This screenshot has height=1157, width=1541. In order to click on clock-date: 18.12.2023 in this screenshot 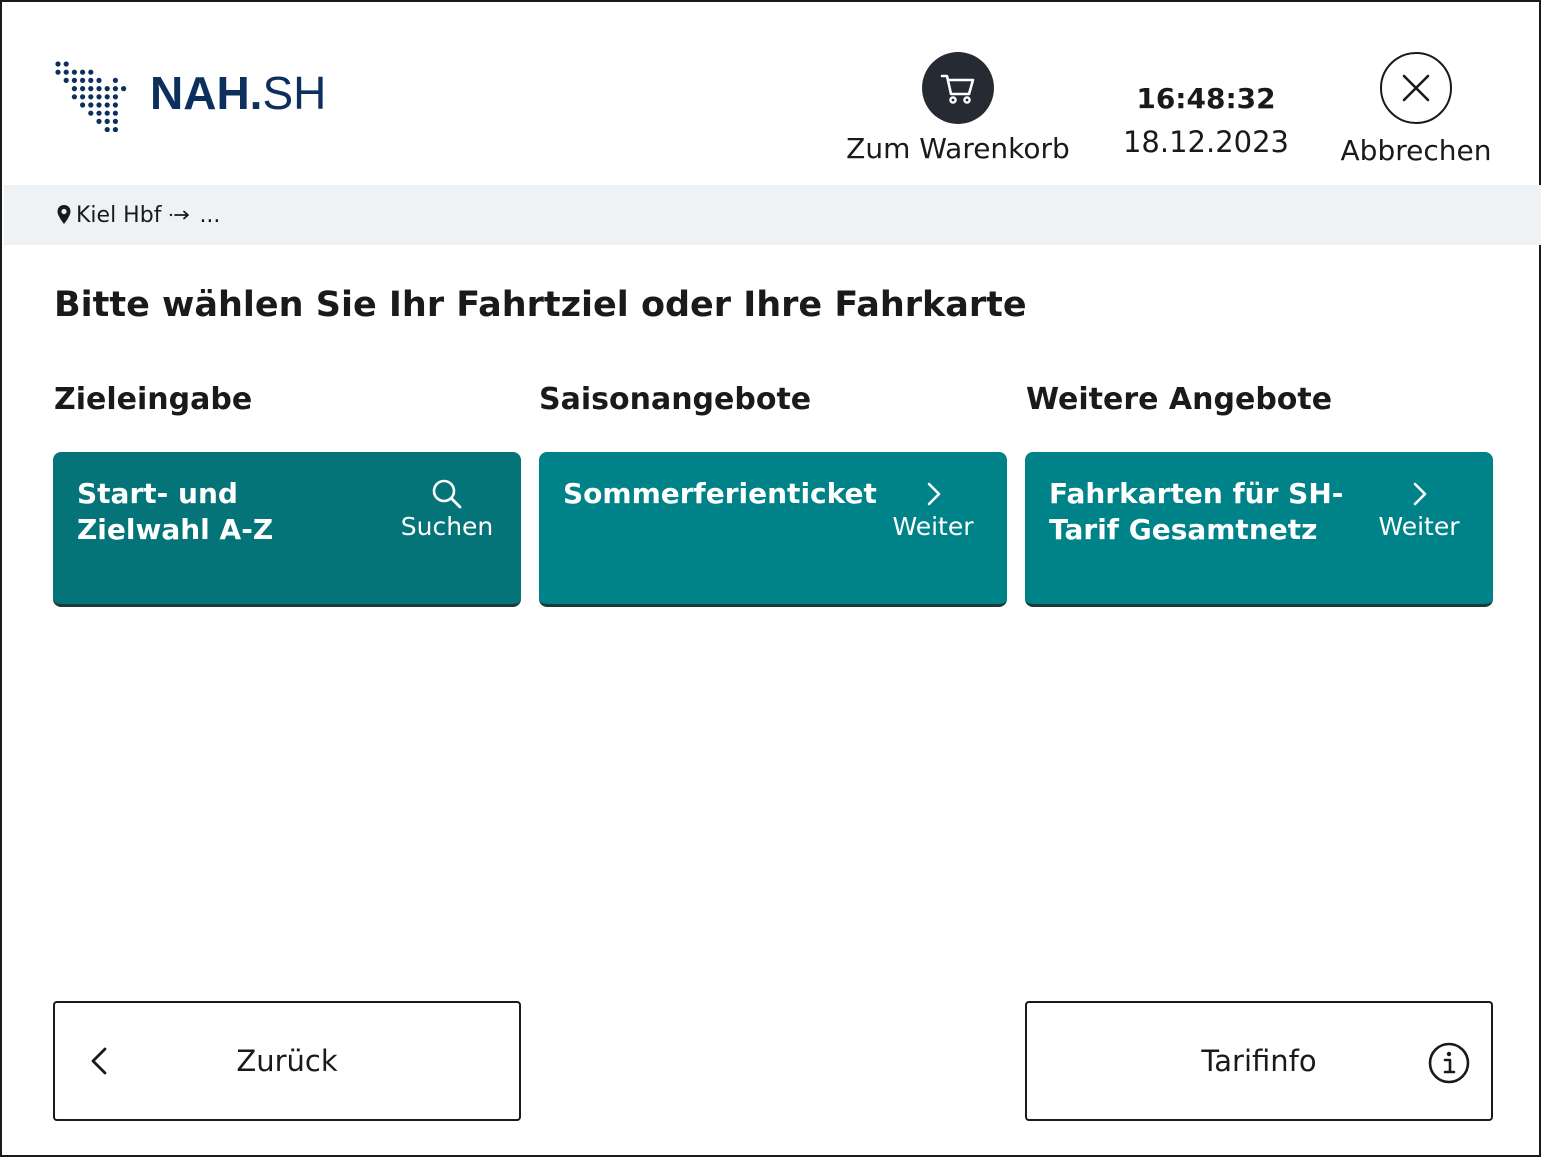, I will do `click(1206, 142)`.